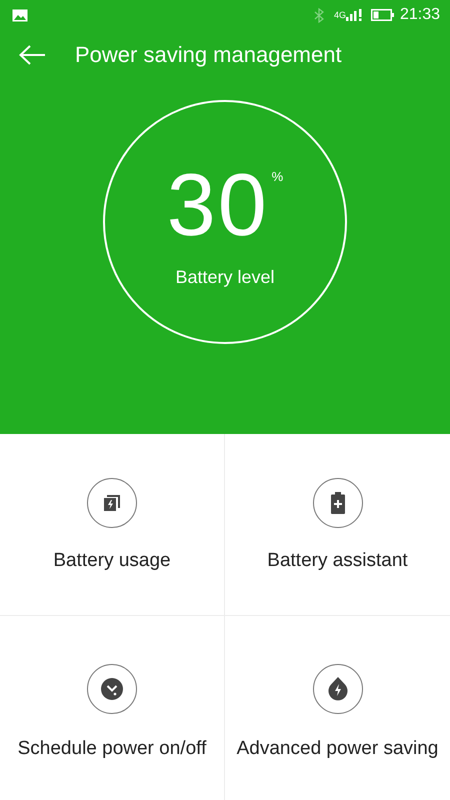  I want to click on clock-time: 21:33, so click(420, 15).